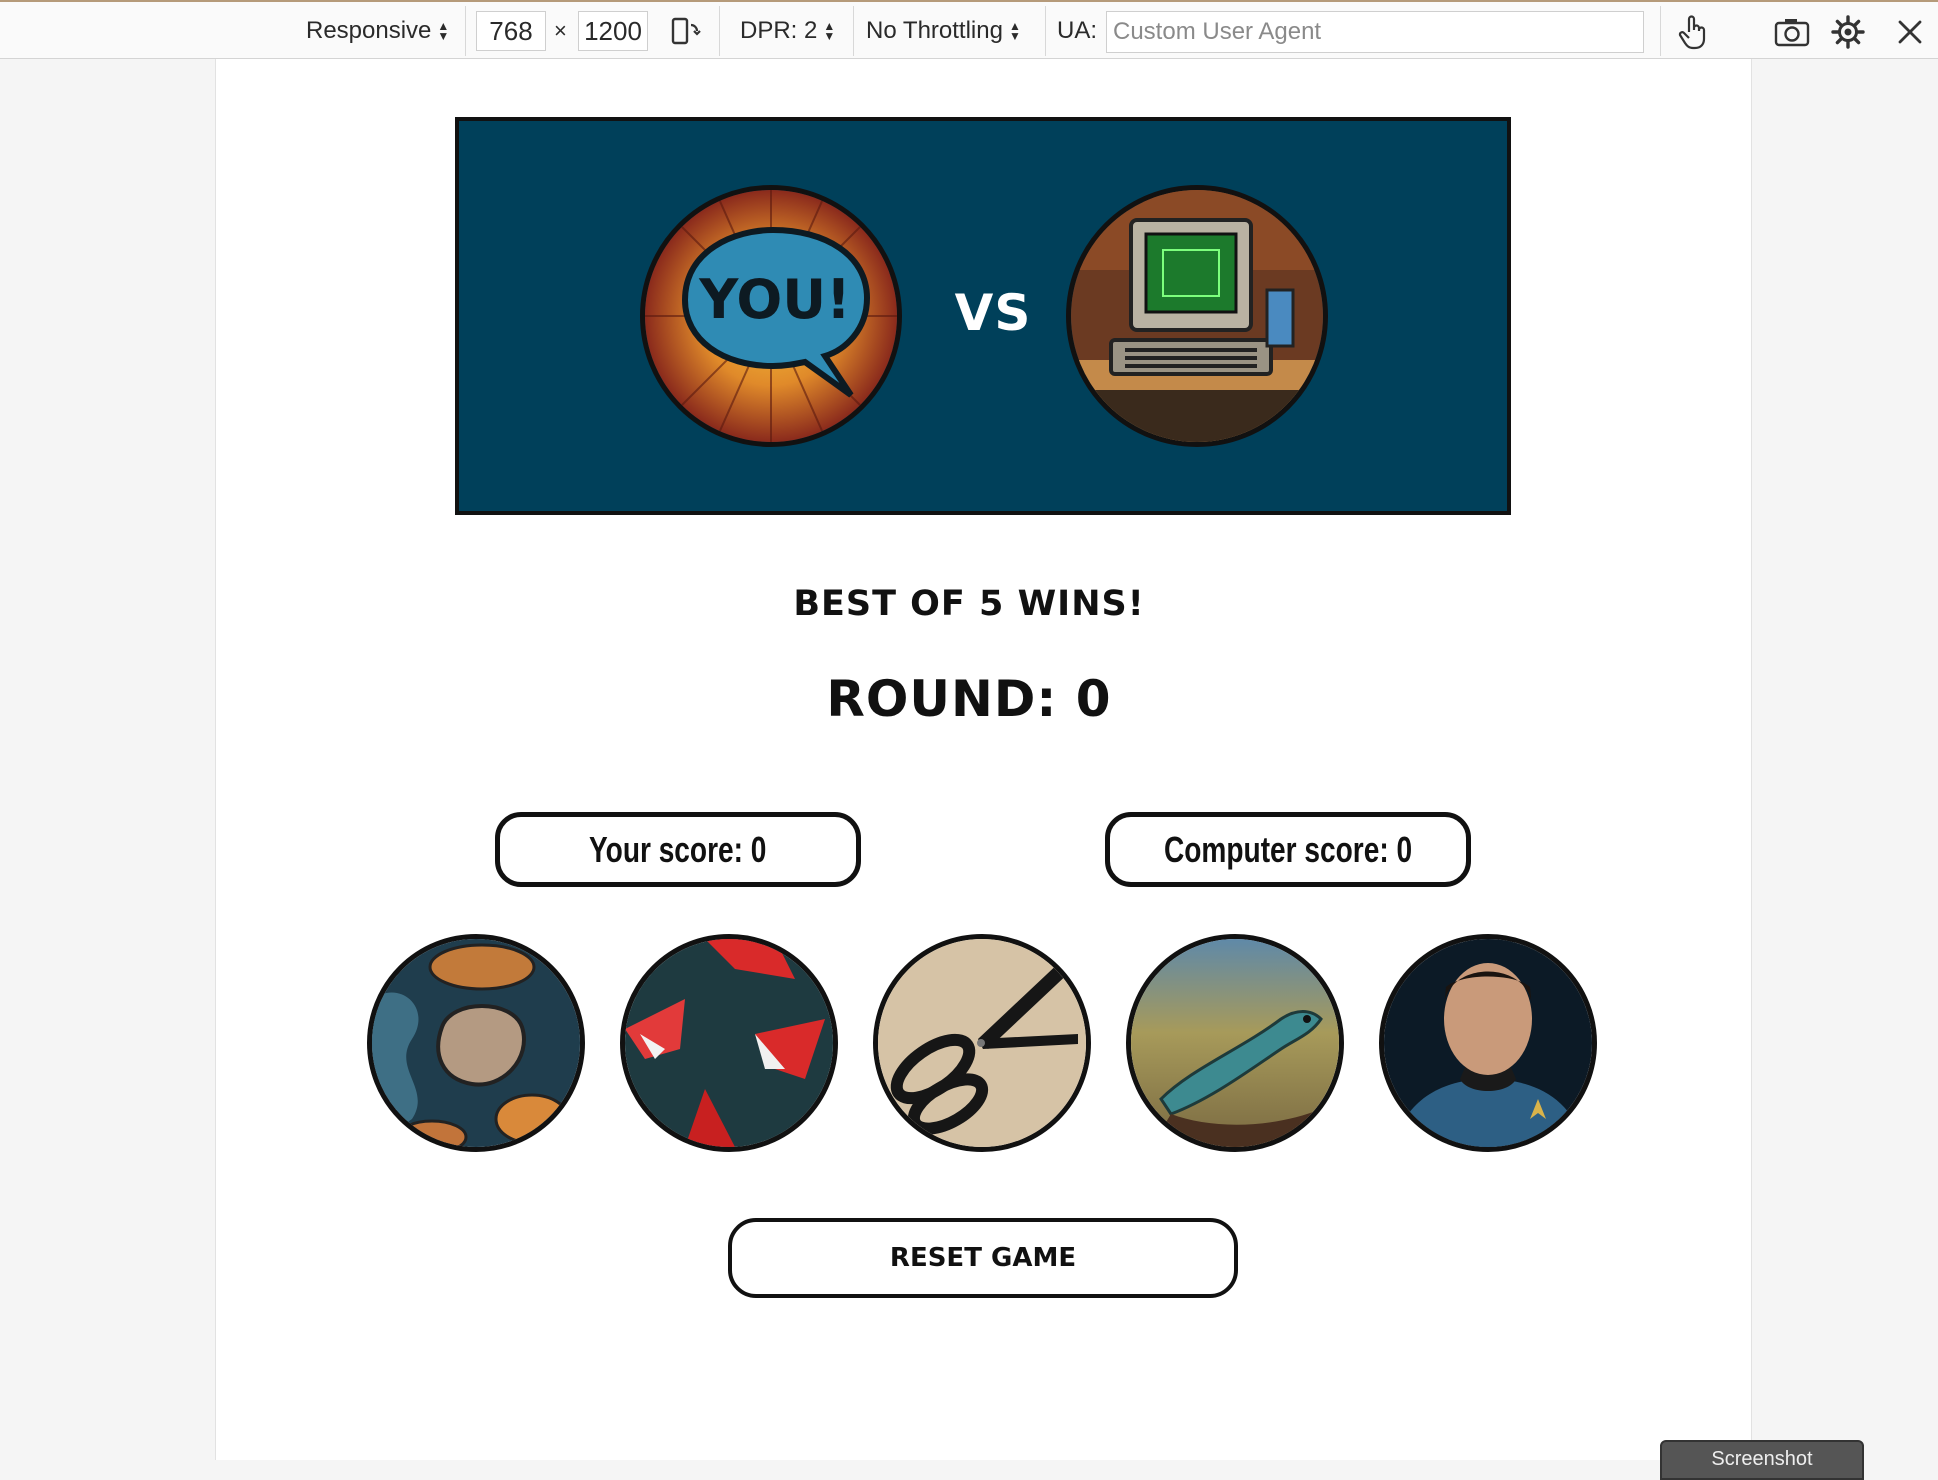 The image size is (1938, 1480). What do you see at coordinates (969, 699) in the screenshot?
I see `round-heading: ROUND: 0` at bounding box center [969, 699].